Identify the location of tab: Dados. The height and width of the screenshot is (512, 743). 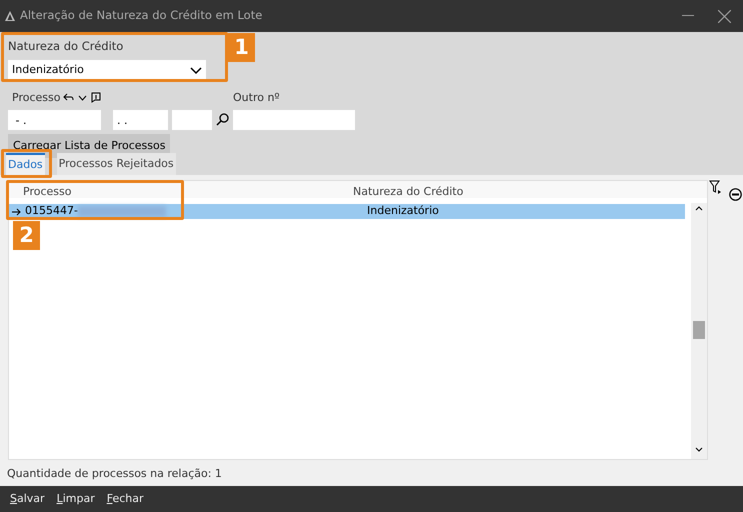
(25, 163).